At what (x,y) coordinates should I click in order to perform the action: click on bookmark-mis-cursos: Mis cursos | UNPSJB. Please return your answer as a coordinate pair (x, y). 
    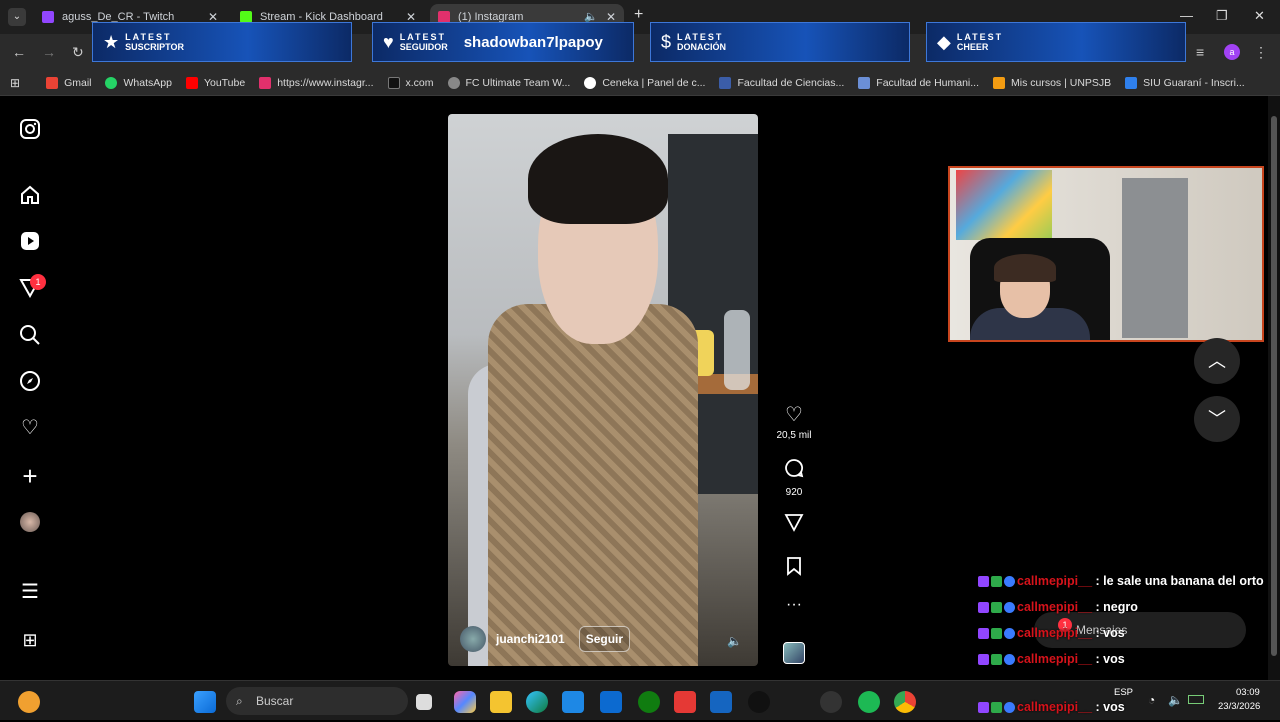
    Looking at the image, I should click on (1052, 82).